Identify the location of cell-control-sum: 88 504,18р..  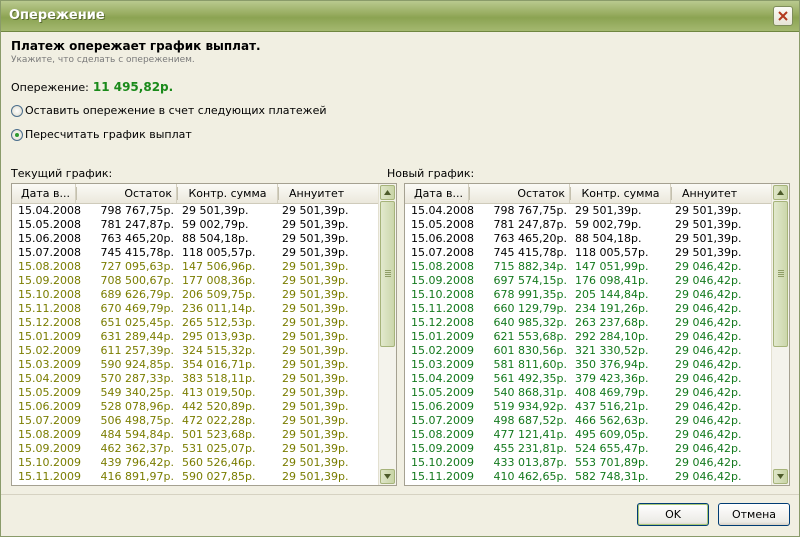
(608, 238).